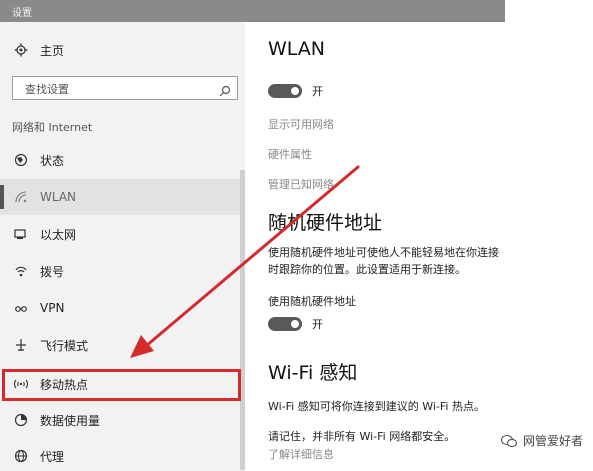  What do you see at coordinates (125, 88) in the screenshot?
I see `search-input: 查找设置` at bounding box center [125, 88].